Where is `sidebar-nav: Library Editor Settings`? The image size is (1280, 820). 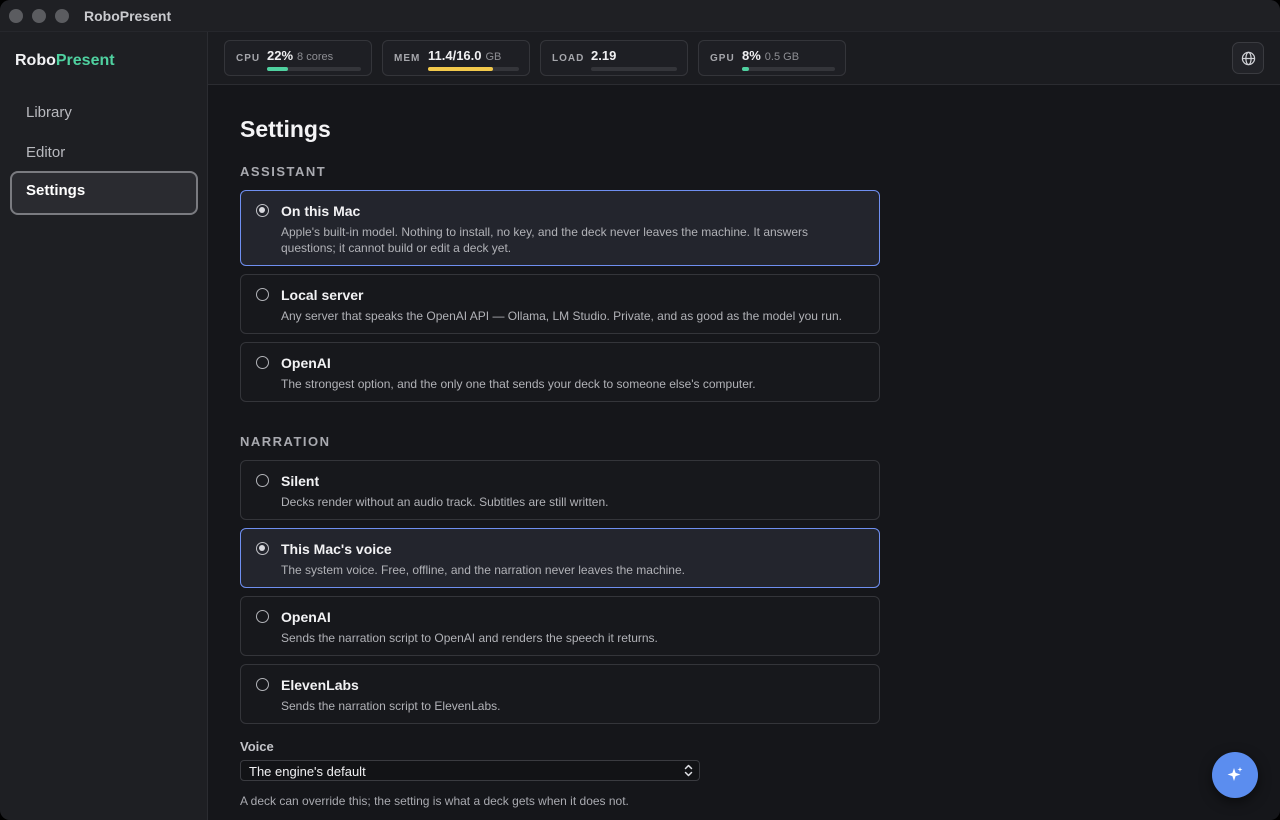 sidebar-nav: Library Editor Settings is located at coordinates (104, 153).